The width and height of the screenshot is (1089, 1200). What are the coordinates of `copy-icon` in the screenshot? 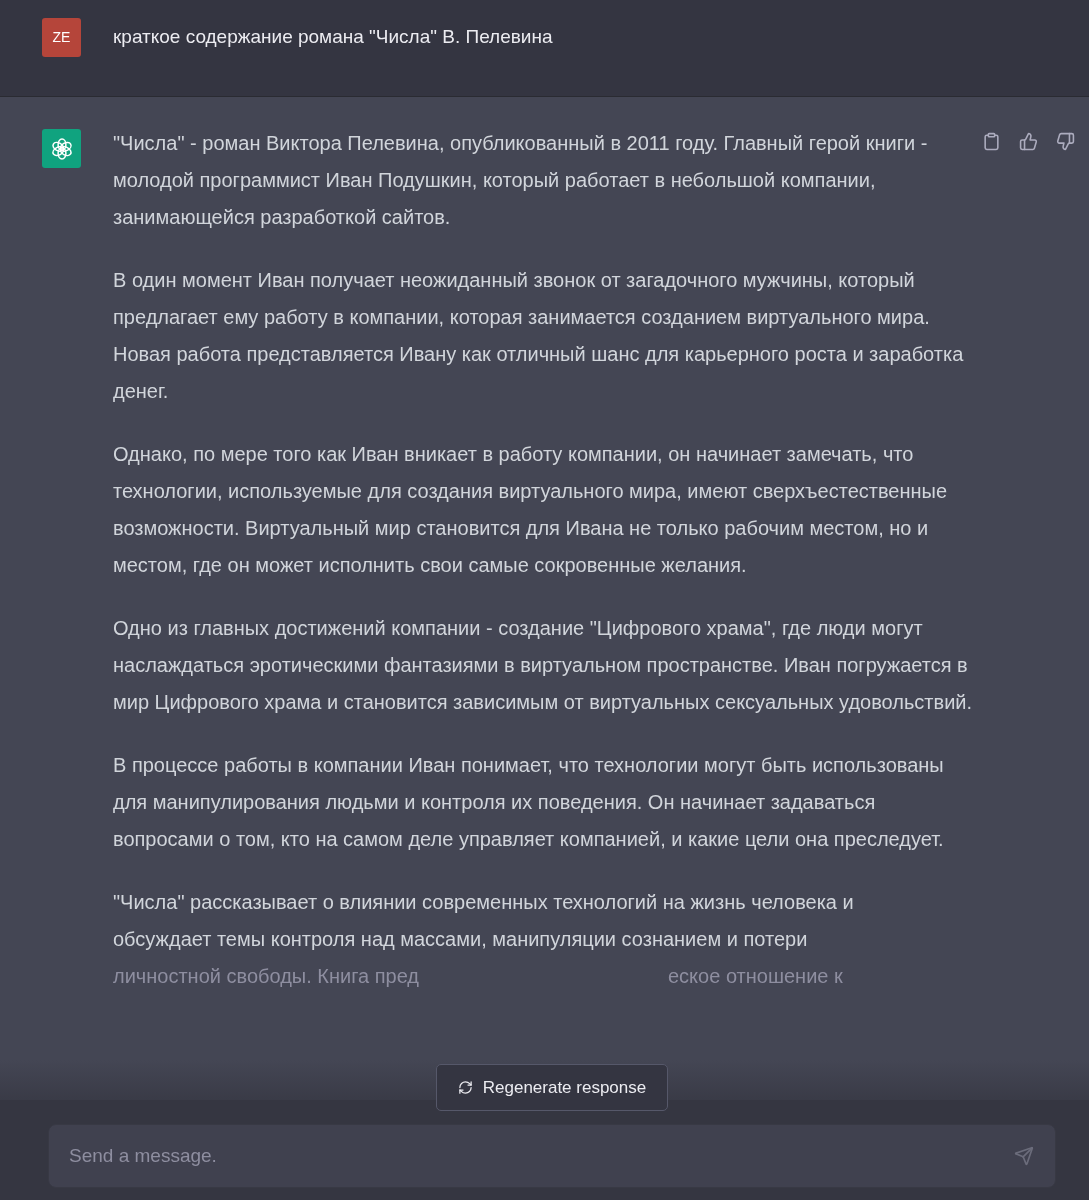 It's located at (991, 141).